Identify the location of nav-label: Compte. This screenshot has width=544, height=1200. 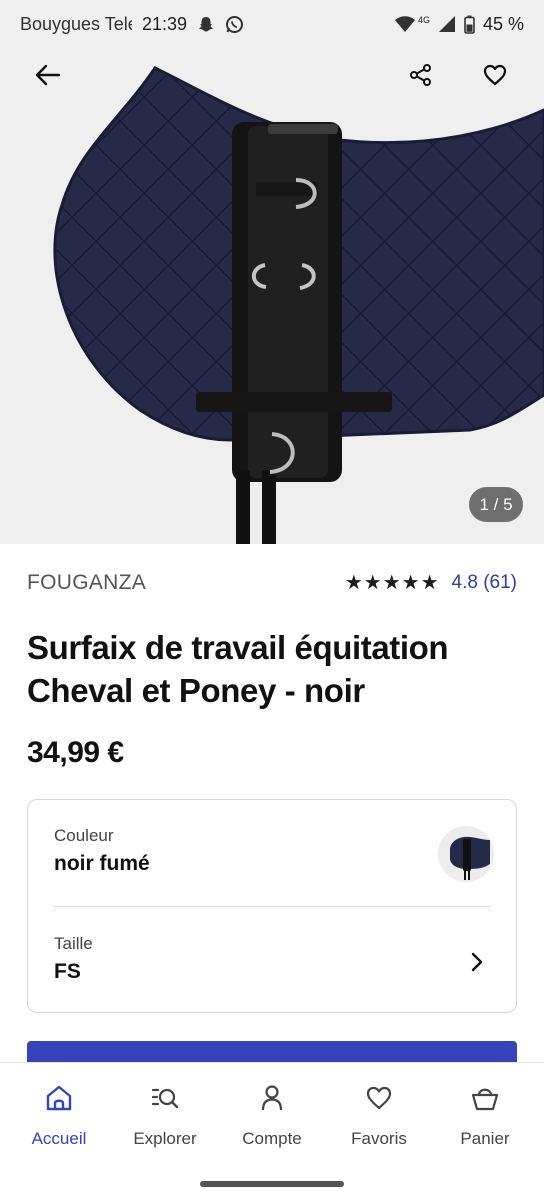
(272, 1138).